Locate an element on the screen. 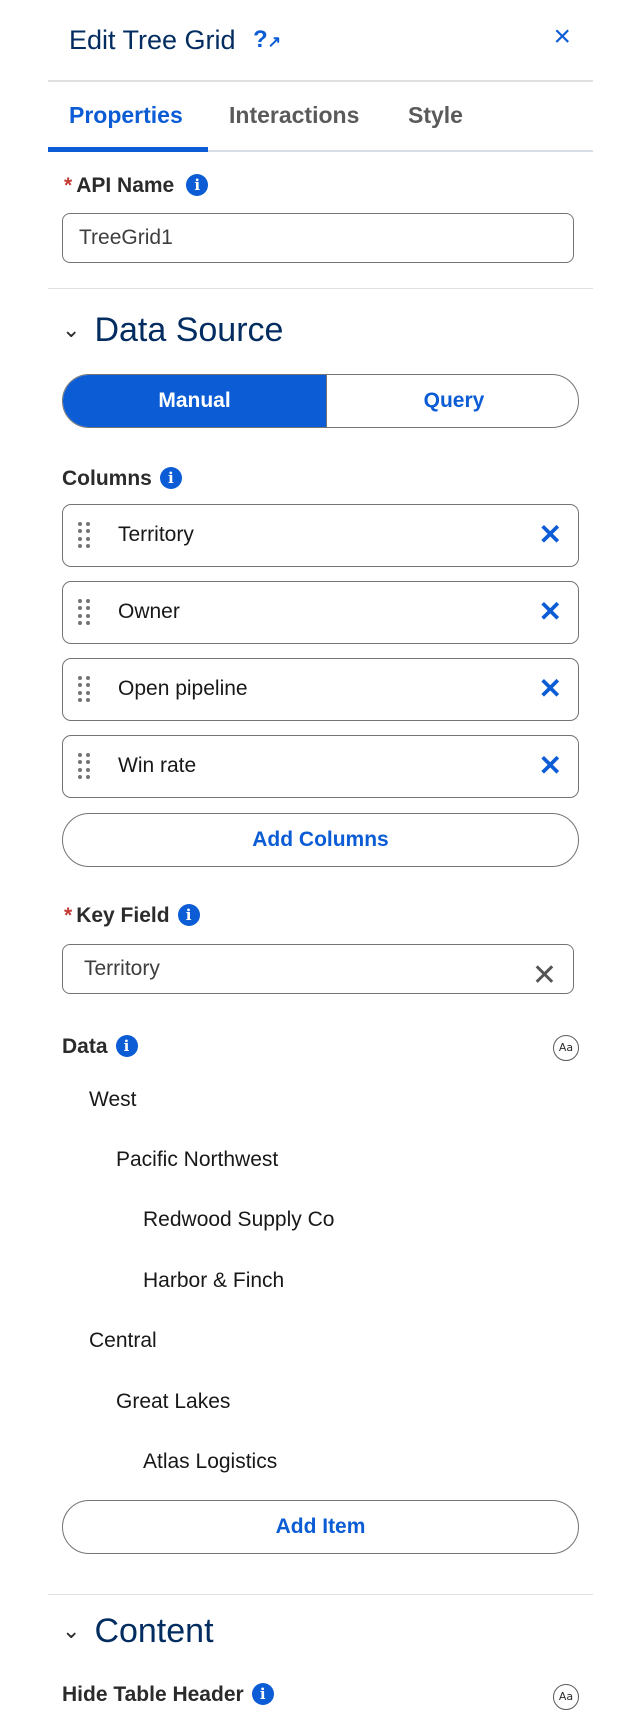 The image size is (640, 1710). key-field-label: * Key Field i is located at coordinates (132, 916).